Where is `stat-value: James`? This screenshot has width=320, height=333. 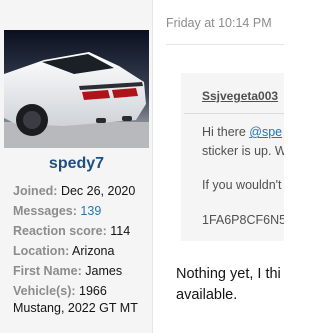
stat-value: James is located at coordinates (104, 271).